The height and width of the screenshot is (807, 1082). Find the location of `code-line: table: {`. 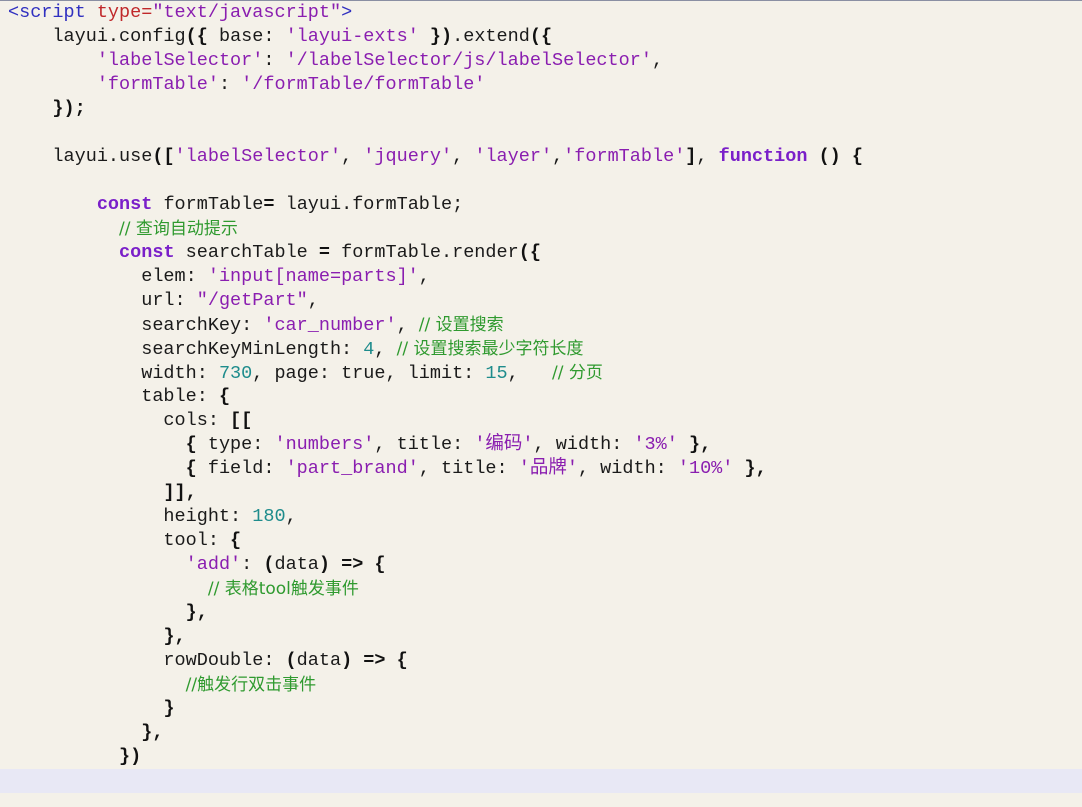

code-line: table: { is located at coordinates (541, 397).